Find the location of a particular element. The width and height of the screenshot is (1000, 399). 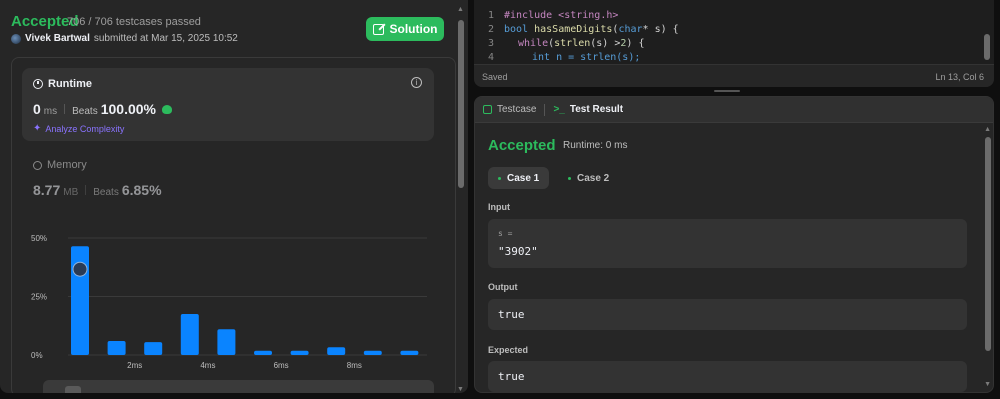

tab-test-result: >_ Test Result is located at coordinates (588, 109).